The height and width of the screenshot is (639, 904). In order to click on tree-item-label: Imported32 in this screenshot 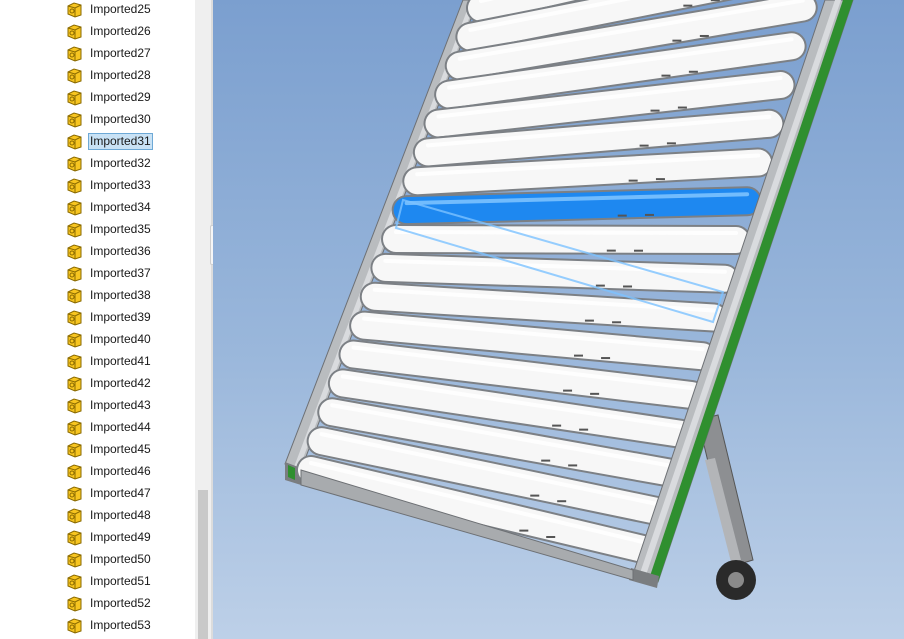, I will do `click(120, 162)`.